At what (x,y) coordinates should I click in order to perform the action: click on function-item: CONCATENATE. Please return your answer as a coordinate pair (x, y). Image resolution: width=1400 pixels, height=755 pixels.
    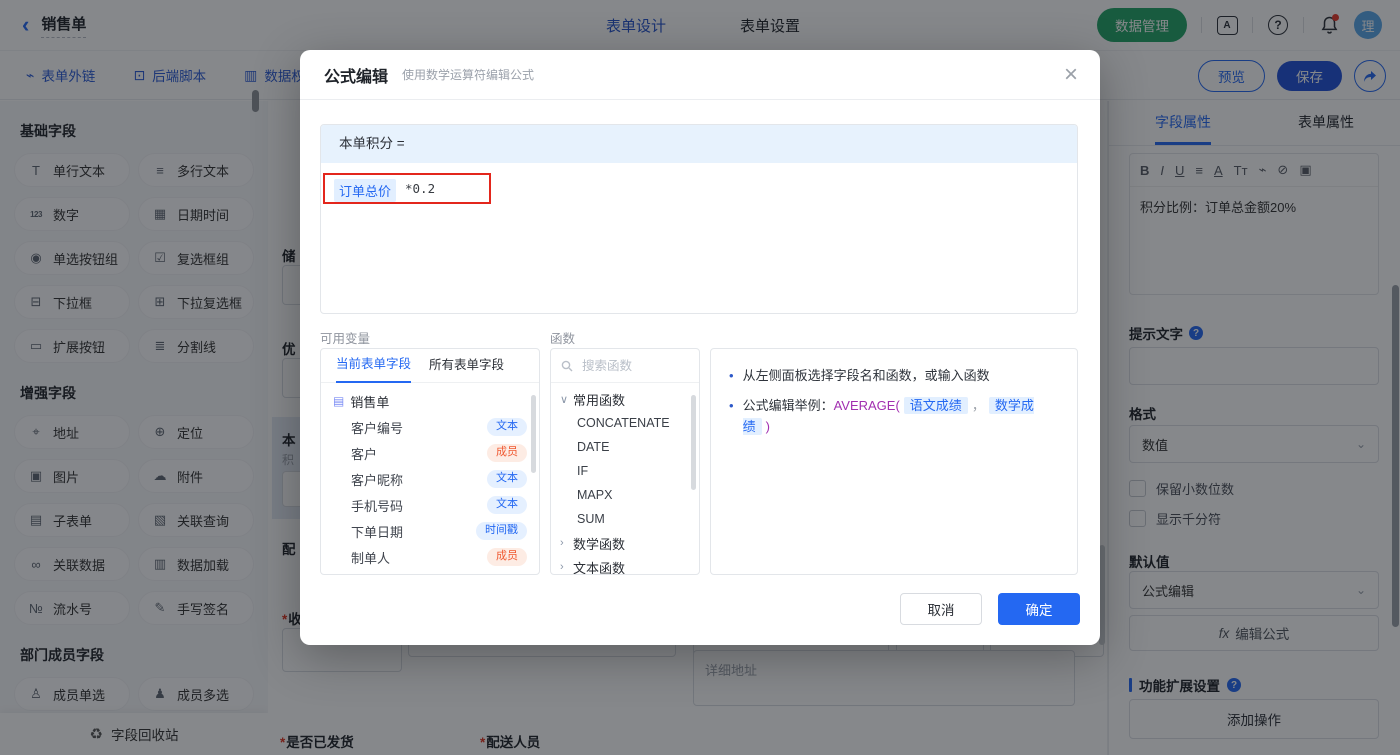
    Looking at the image, I should click on (625, 423).